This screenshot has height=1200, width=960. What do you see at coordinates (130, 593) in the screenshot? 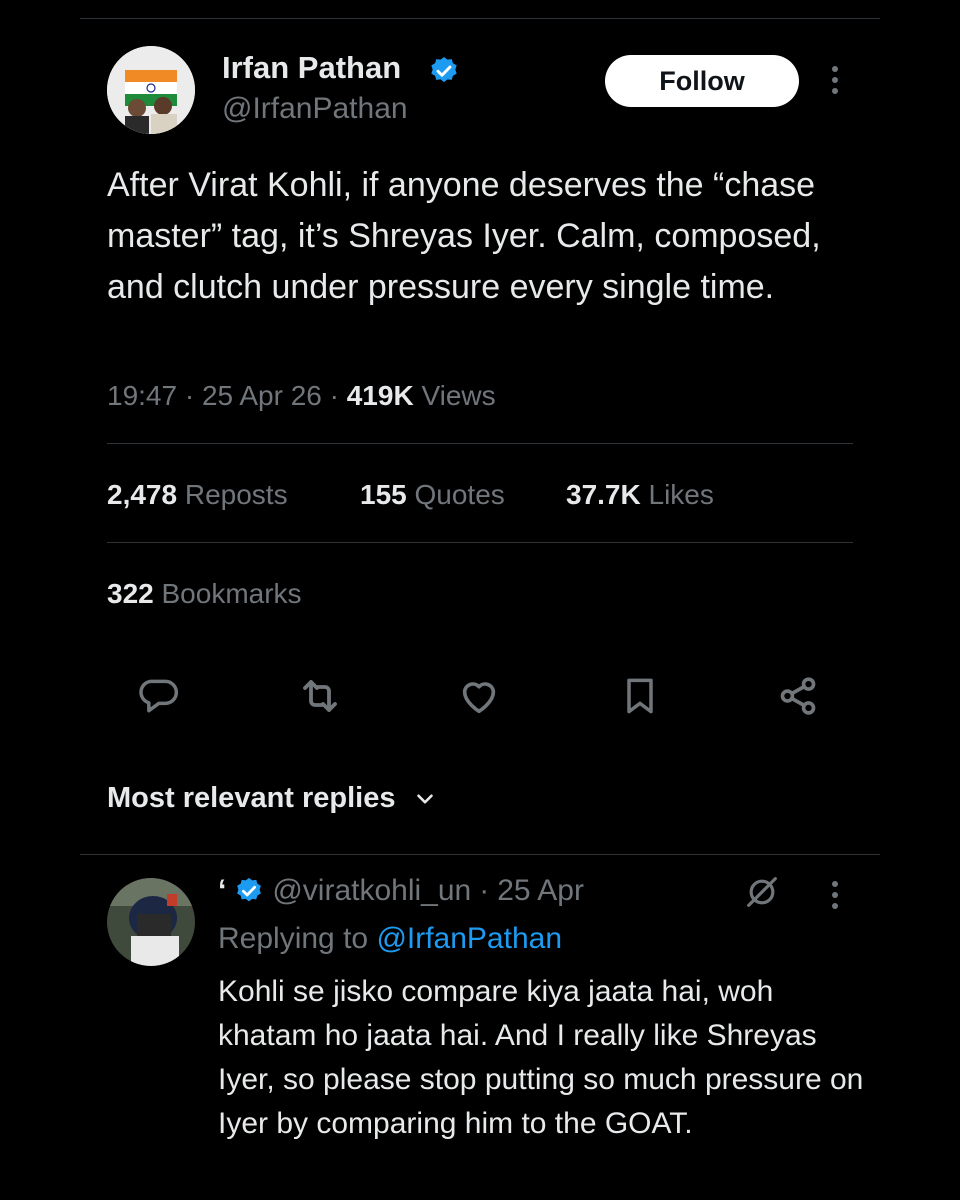
I see `bookmarks-count: 322` at bounding box center [130, 593].